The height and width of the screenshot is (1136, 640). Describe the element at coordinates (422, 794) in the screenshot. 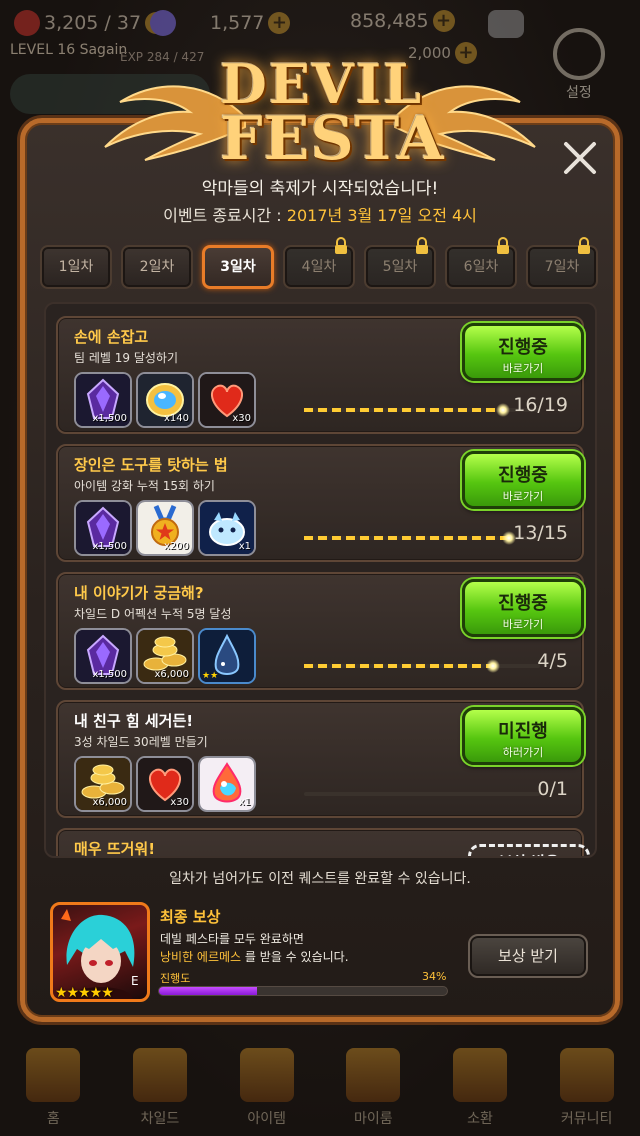

I see `progress-track` at that location.